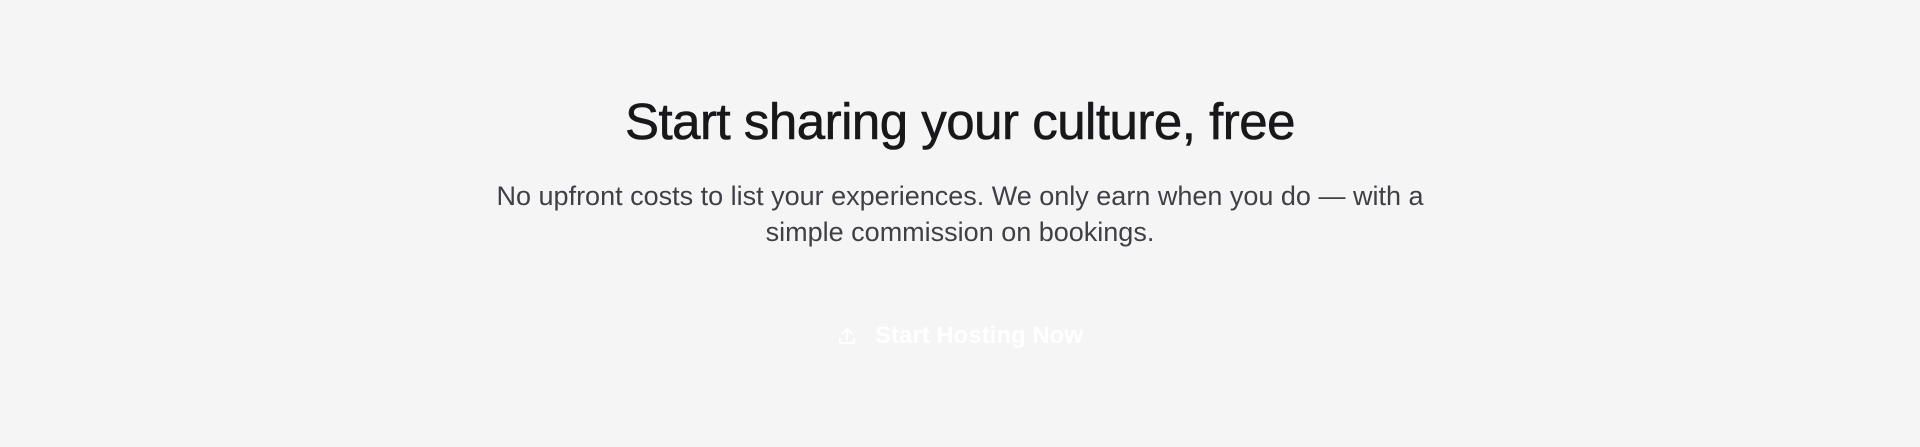 The image size is (1920, 447). Describe the element at coordinates (847, 336) in the screenshot. I see `upload-icon` at that location.